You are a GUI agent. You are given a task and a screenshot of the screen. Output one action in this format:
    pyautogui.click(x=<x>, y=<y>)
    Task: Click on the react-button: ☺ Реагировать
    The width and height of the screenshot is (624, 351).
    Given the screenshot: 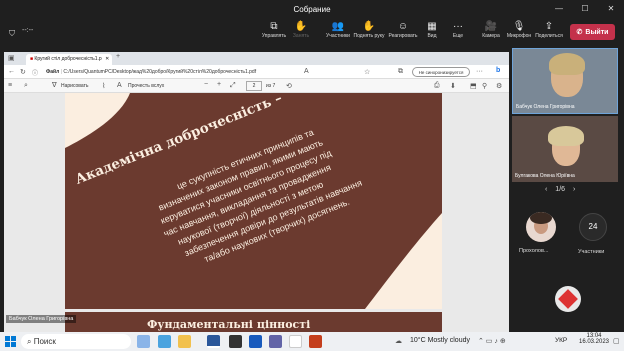 What is the action you would take?
    pyautogui.click(x=403, y=29)
    